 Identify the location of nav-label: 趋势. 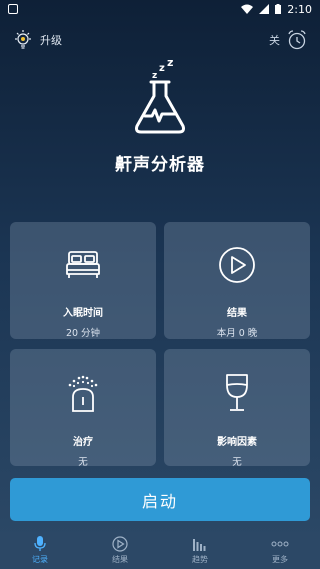
(200, 559).